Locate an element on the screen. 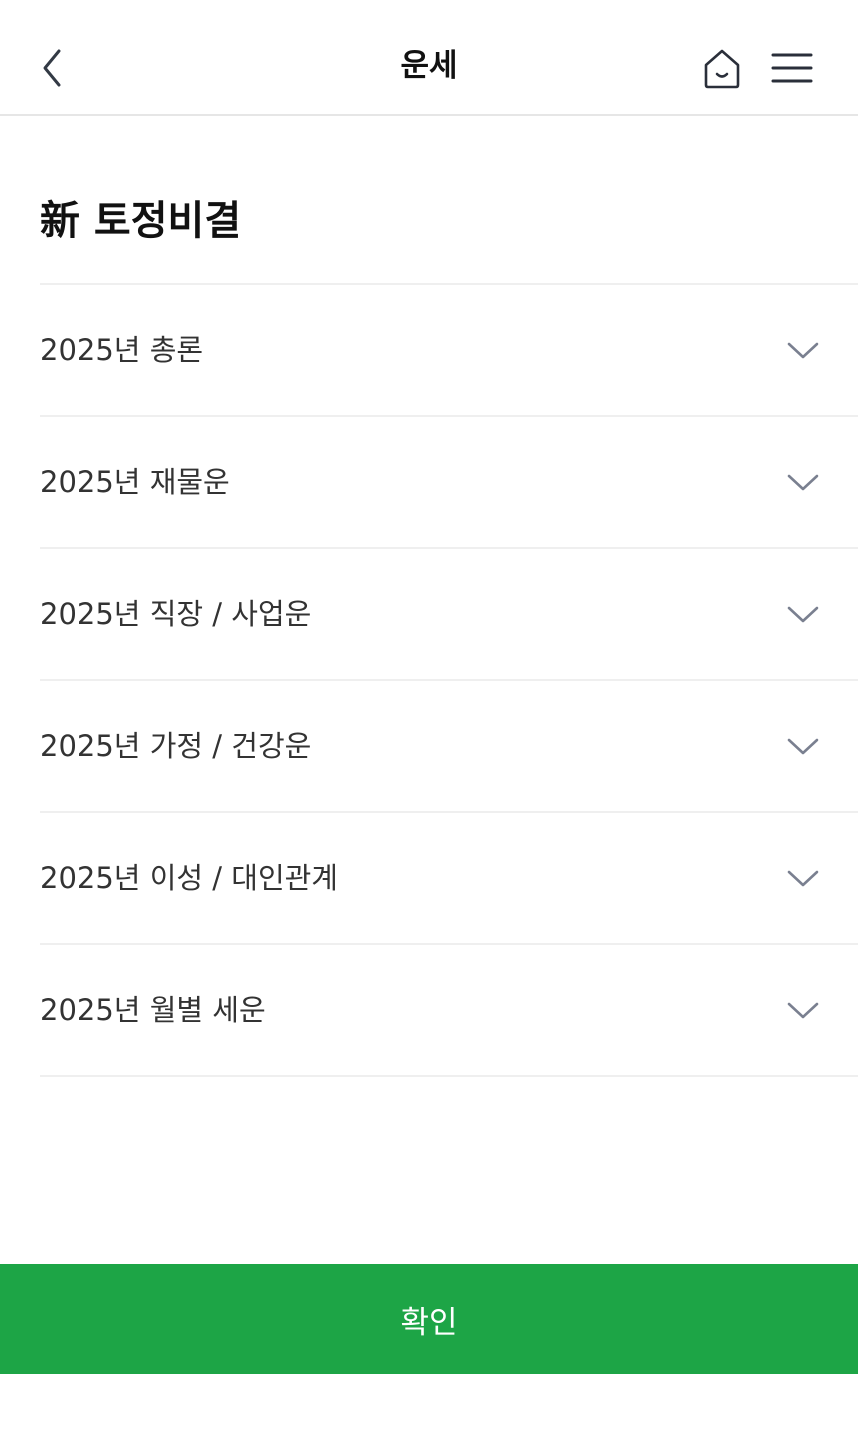 This screenshot has width=858, height=1440. top-app-bar: 운세 is located at coordinates (429, 58).